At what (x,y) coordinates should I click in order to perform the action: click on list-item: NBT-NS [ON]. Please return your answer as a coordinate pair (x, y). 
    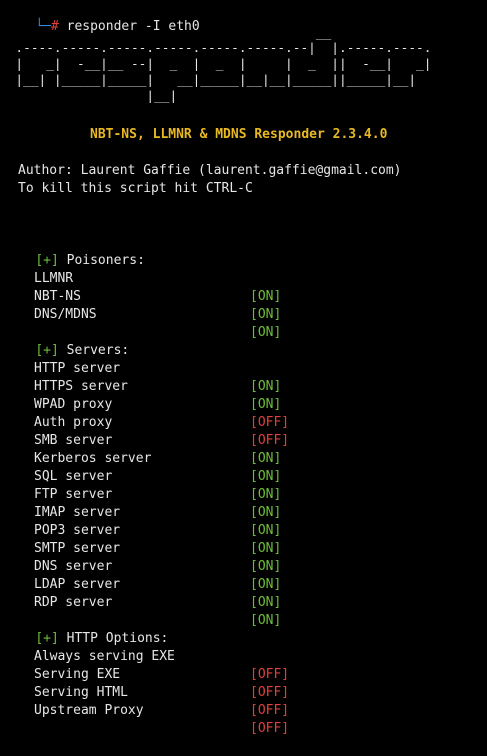
    Looking at the image, I should click on (243, 296).